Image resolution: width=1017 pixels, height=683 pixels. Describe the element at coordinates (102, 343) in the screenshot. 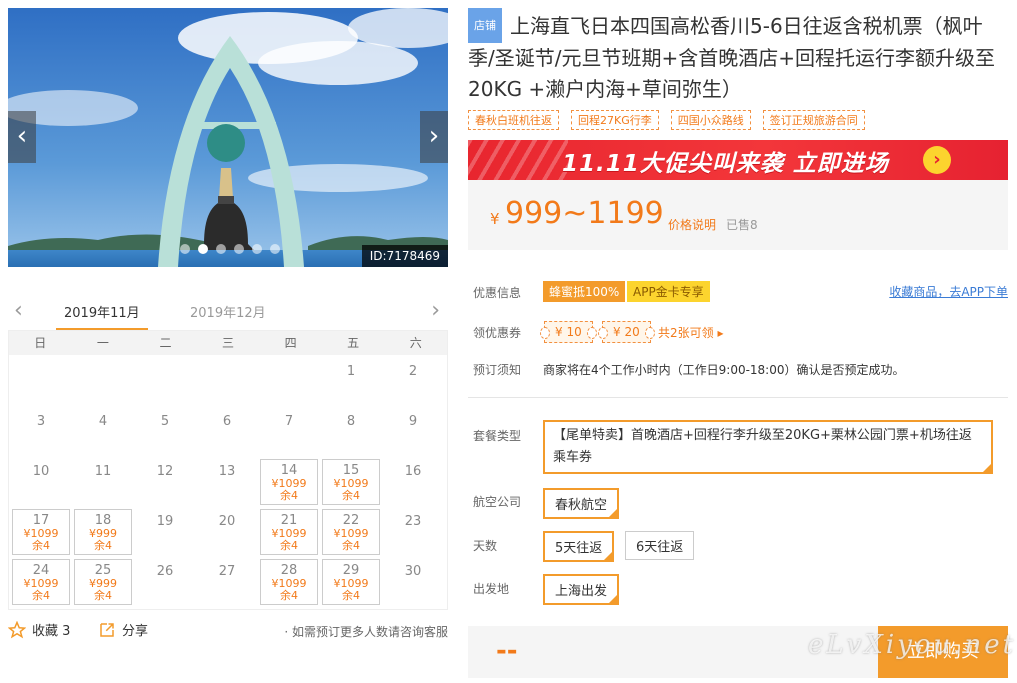

I see `weekday-header: 一` at that location.